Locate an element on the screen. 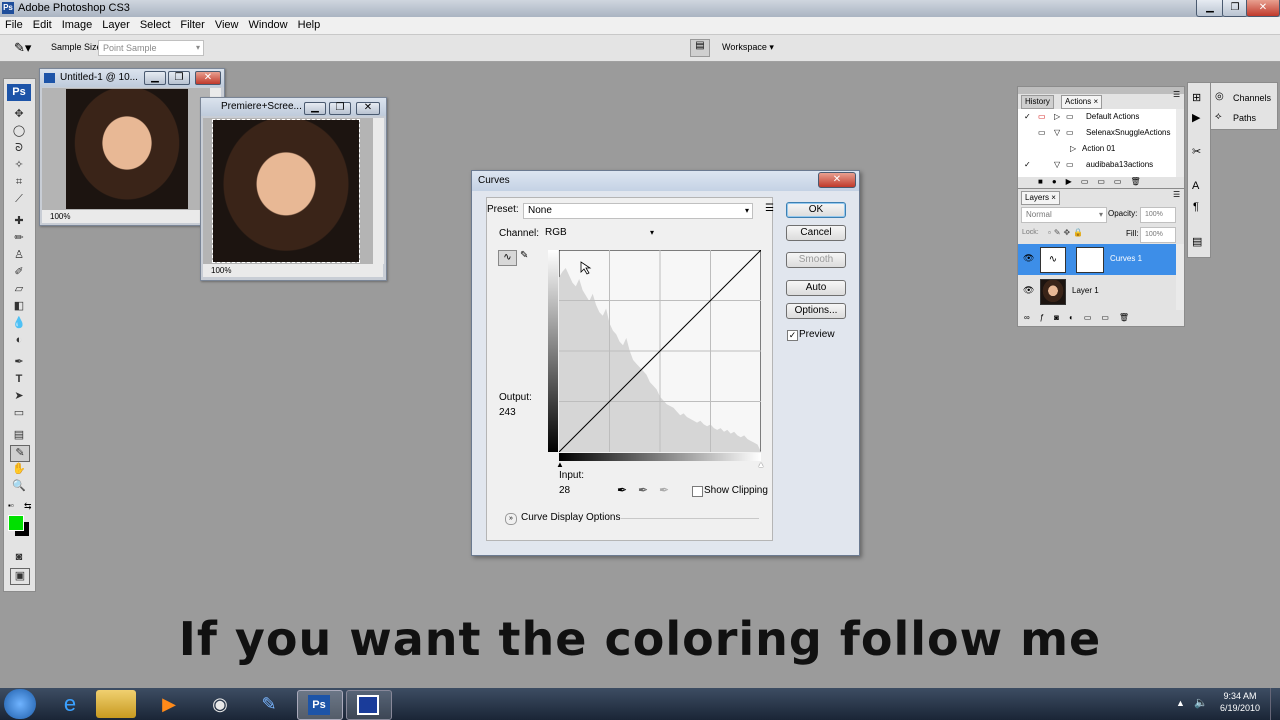 This screenshot has height=720, width=1280. eyedropper-tool-icon: ✎▾ is located at coordinates (22, 48).